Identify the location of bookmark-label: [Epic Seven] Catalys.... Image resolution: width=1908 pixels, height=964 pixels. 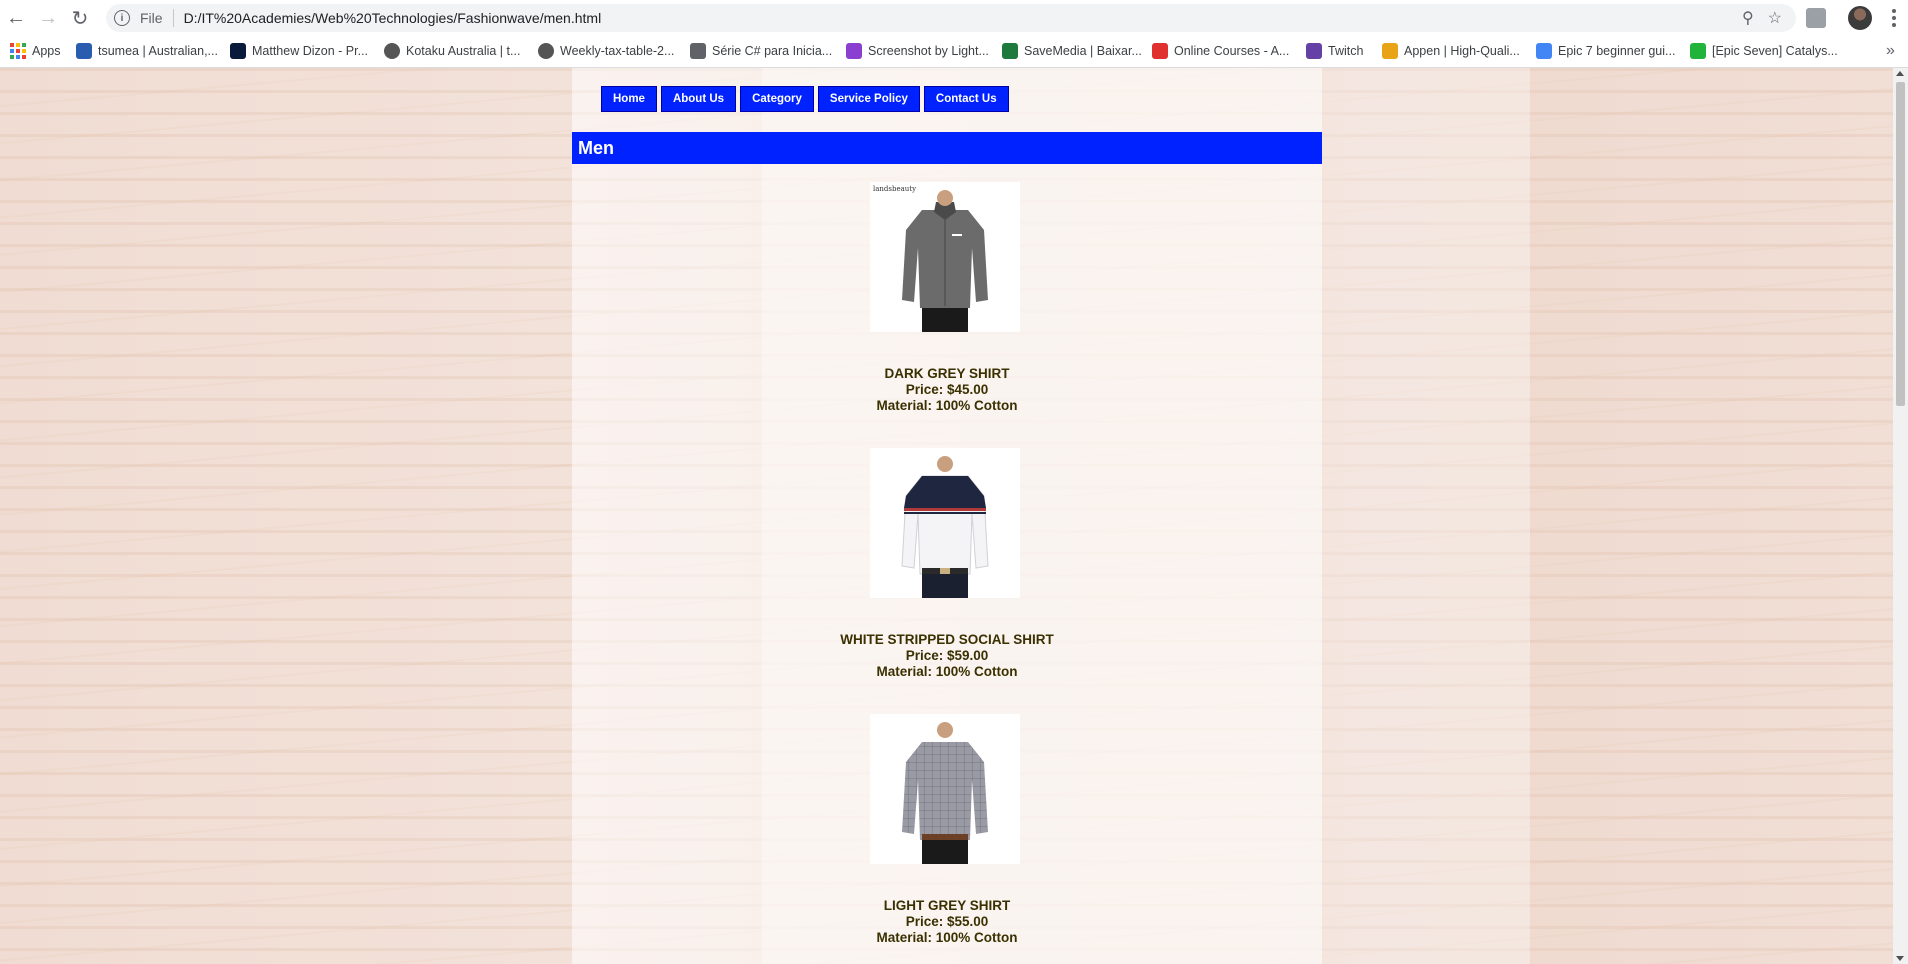
(1775, 51).